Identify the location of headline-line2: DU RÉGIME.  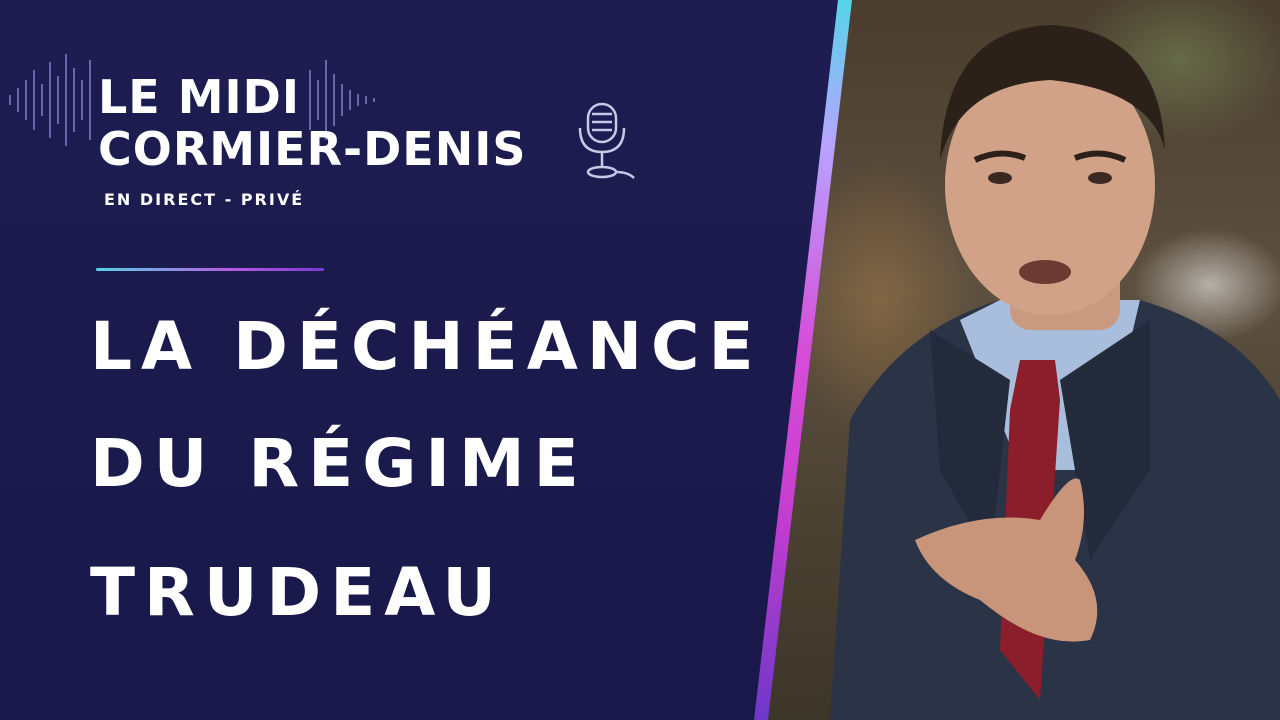
(339, 463).